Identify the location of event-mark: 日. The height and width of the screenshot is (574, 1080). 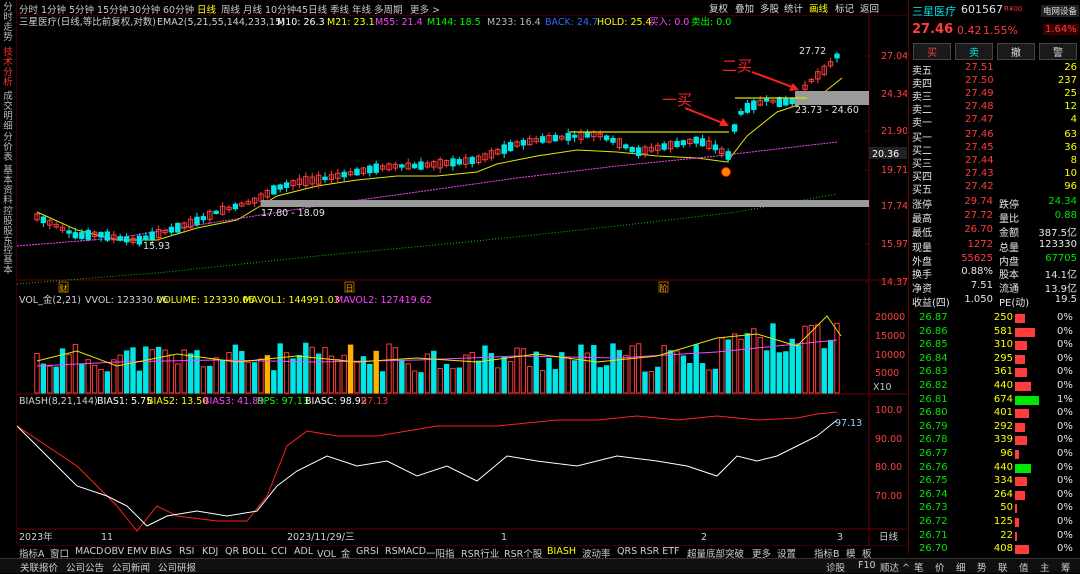
(350, 288).